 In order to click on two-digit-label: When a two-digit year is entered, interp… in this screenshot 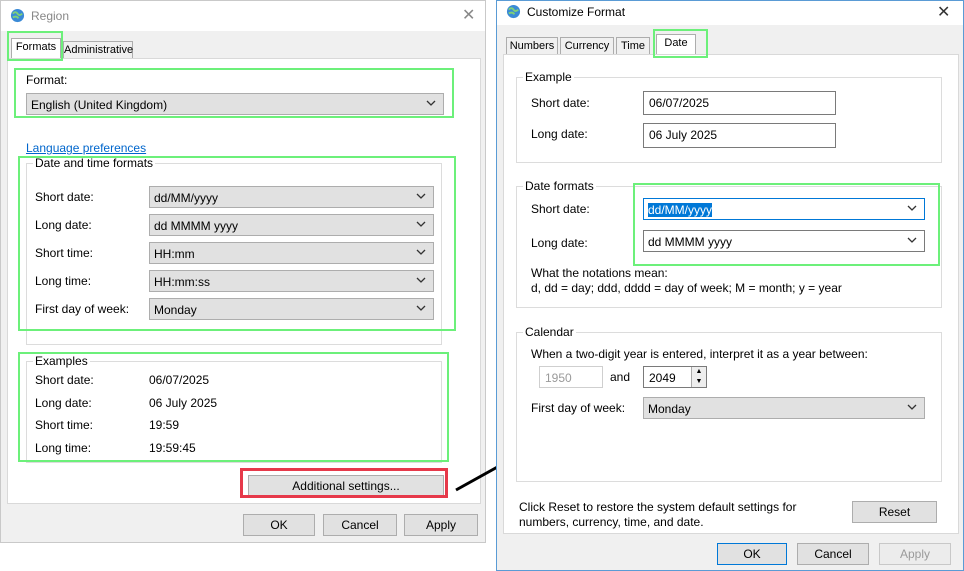, I will do `click(699, 354)`.